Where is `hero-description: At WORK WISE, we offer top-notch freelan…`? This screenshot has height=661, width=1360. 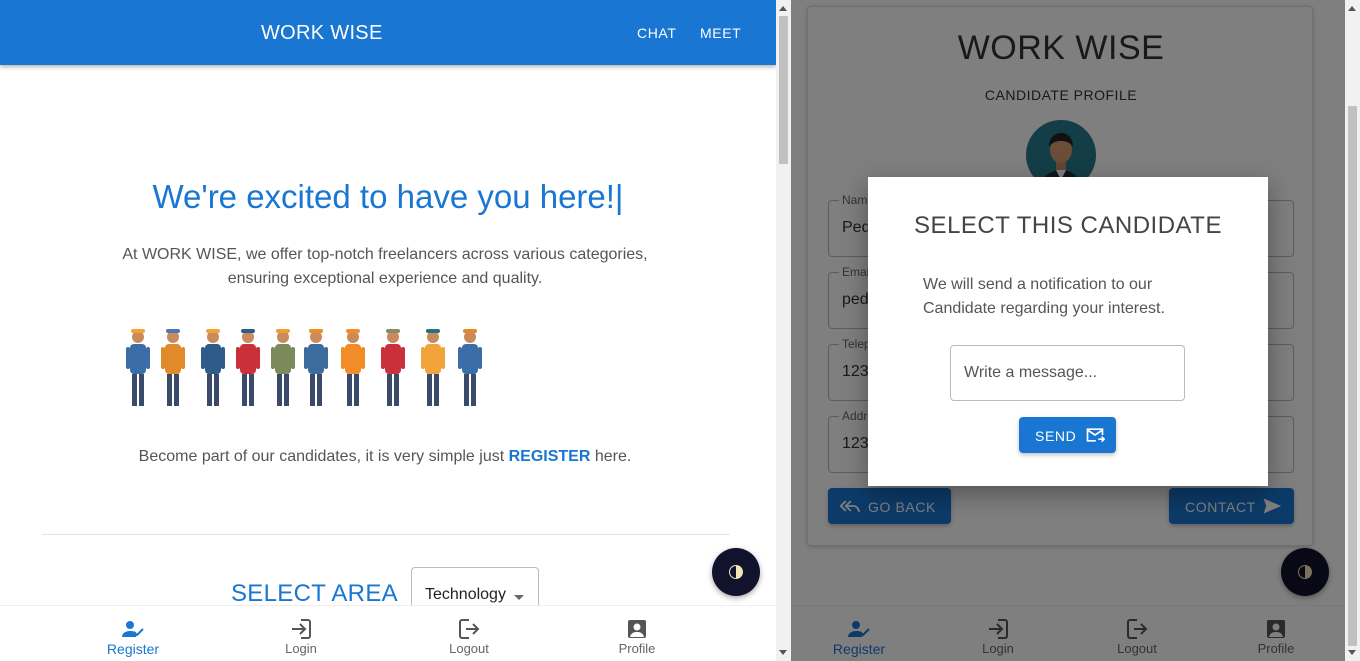
hero-description: At WORK WISE, we offer top-notch freelan… is located at coordinates (385, 266).